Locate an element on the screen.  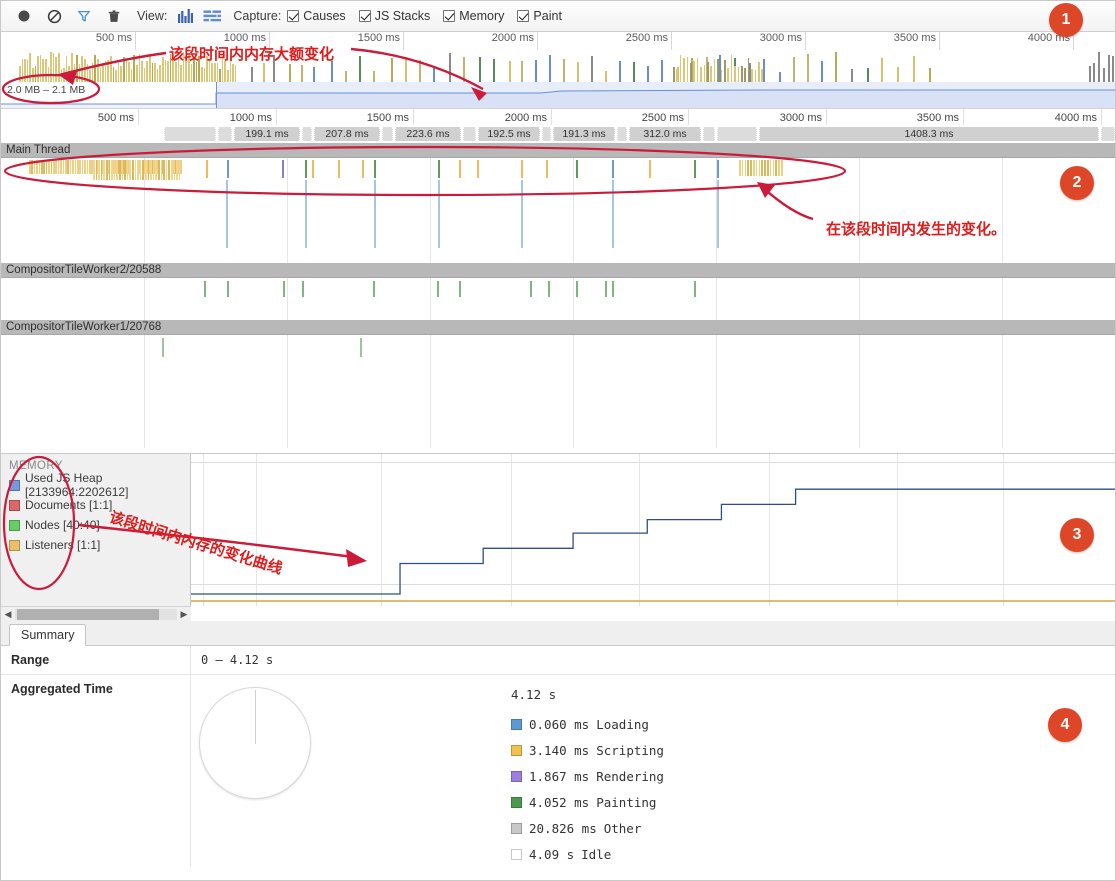
track-header-main-thread: Main Thread is located at coordinates (558, 150).